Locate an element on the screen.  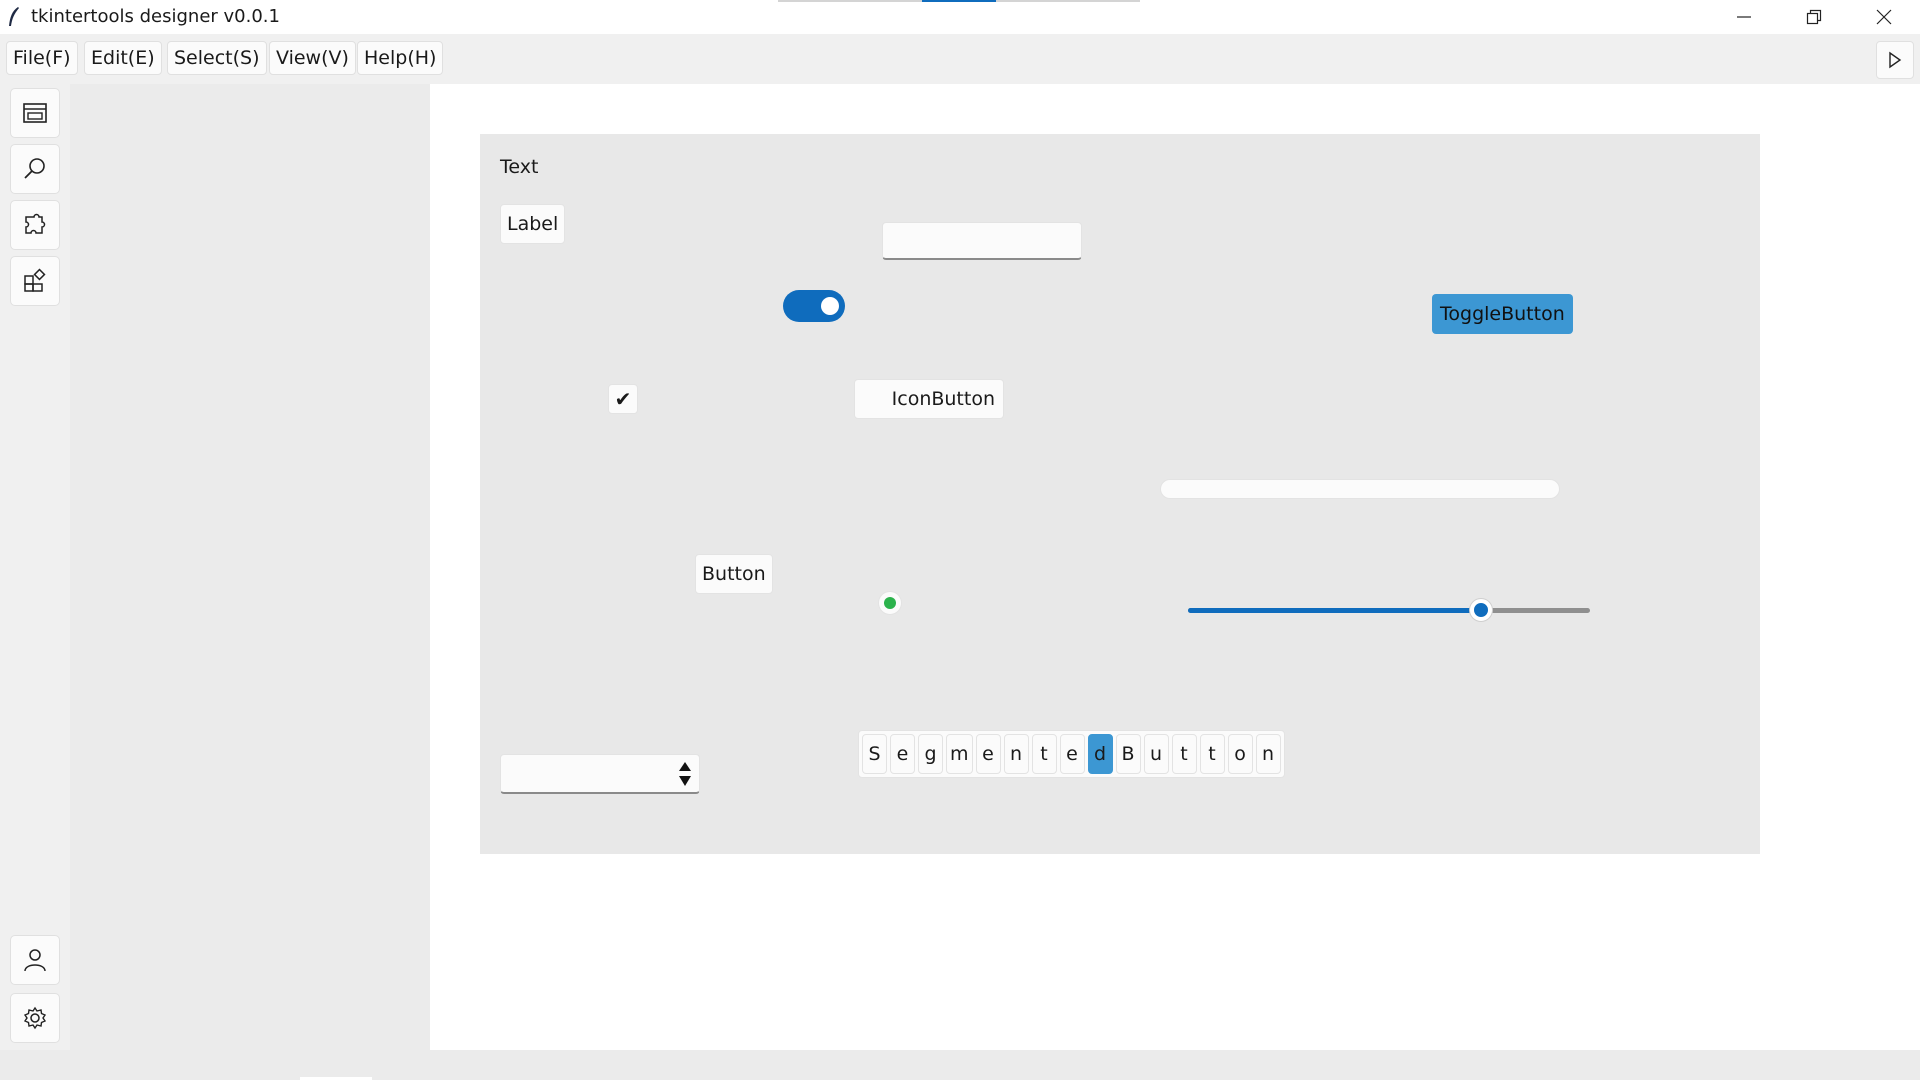
search-icon is located at coordinates (34, 168).